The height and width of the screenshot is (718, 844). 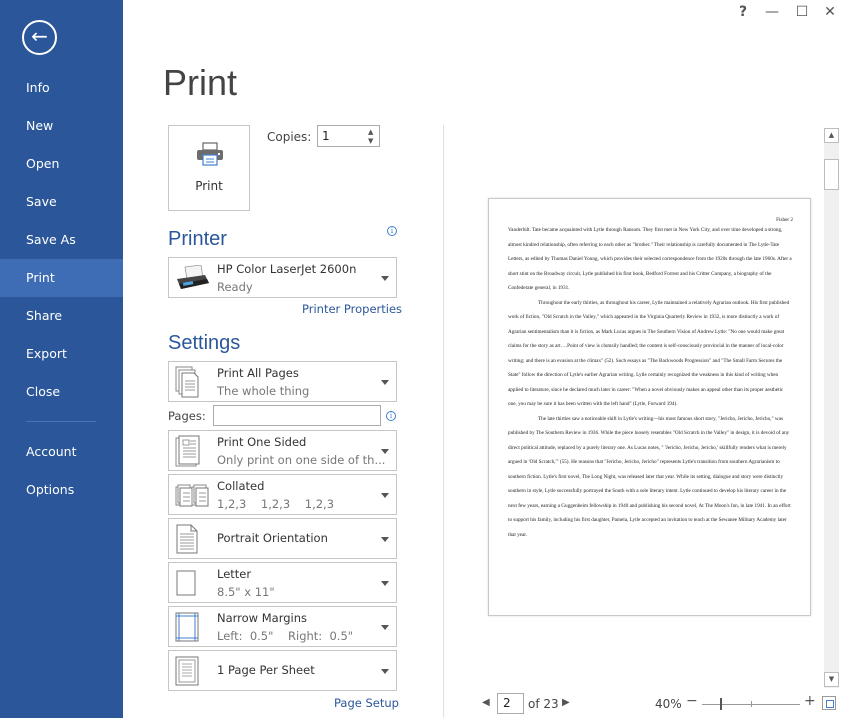 I want to click on scroll-down-icon: ▼, so click(x=831, y=679).